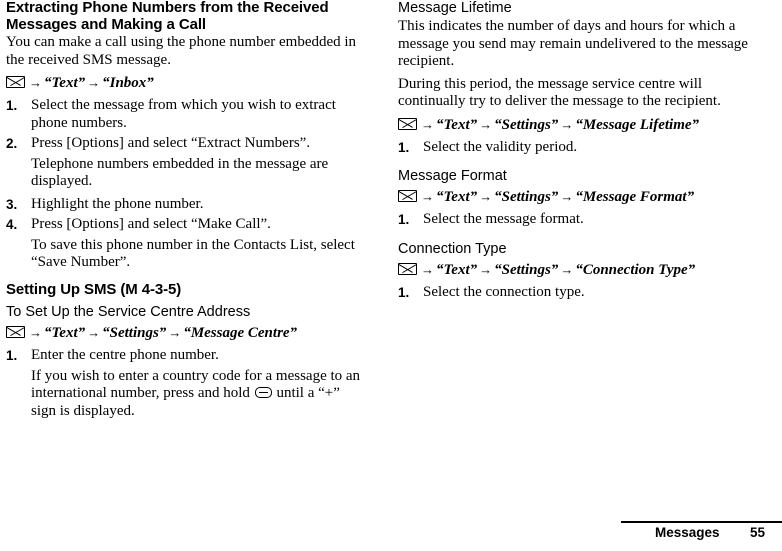 This screenshot has width=782, height=551. I want to click on left-section2-heading: Setting Up SMS (M 4-3-5), so click(187, 289).